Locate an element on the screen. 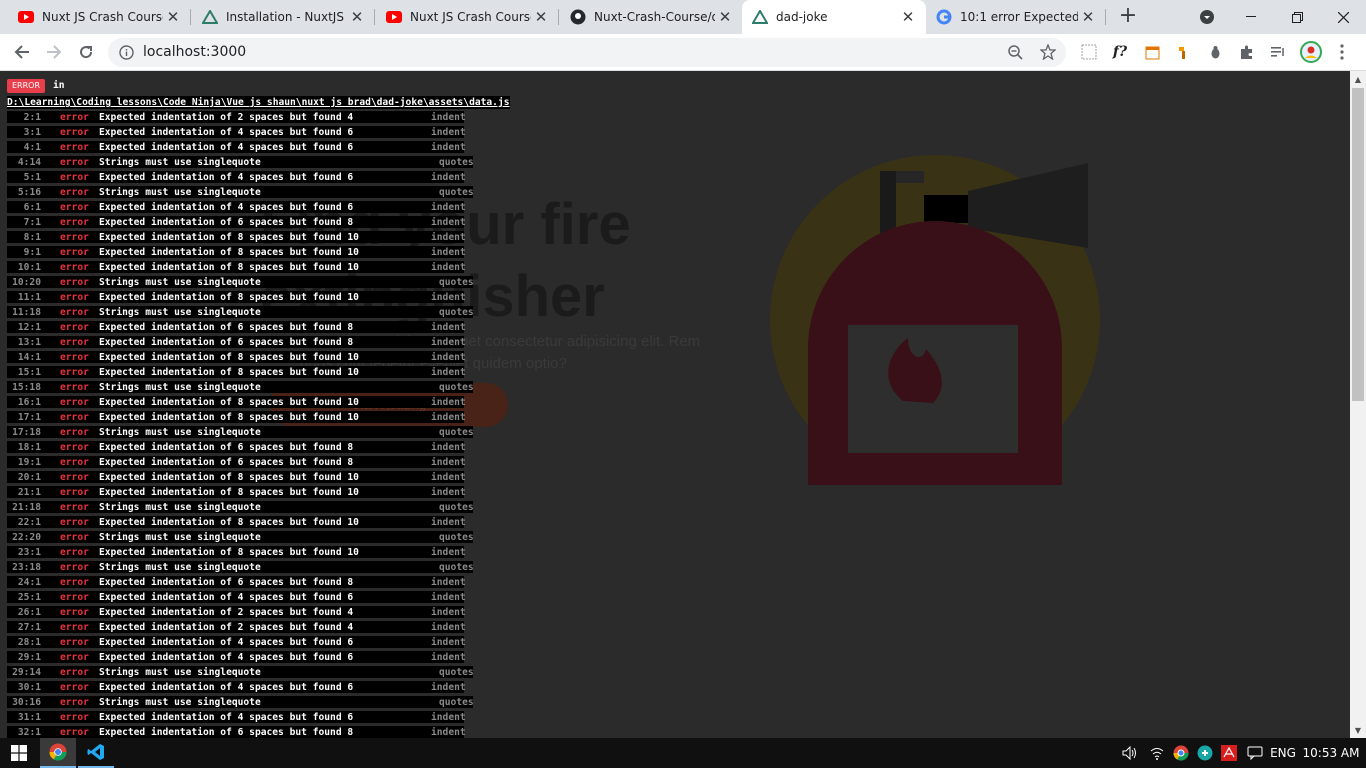 The image size is (1366, 768). notification-chat-icon is located at coordinates (1255, 753).